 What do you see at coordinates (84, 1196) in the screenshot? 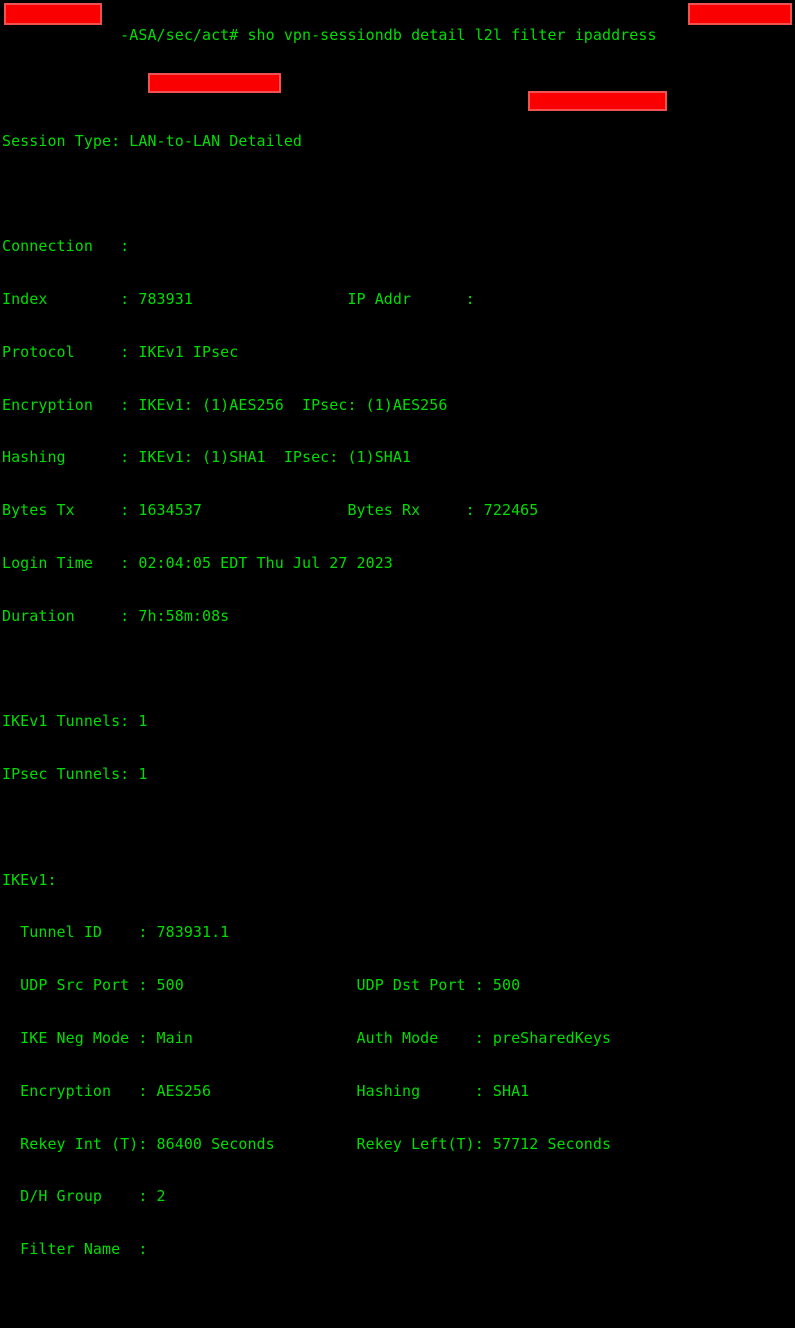
I see `terminal-line-ikev1-dh-group: D/H Group : 2` at bounding box center [84, 1196].